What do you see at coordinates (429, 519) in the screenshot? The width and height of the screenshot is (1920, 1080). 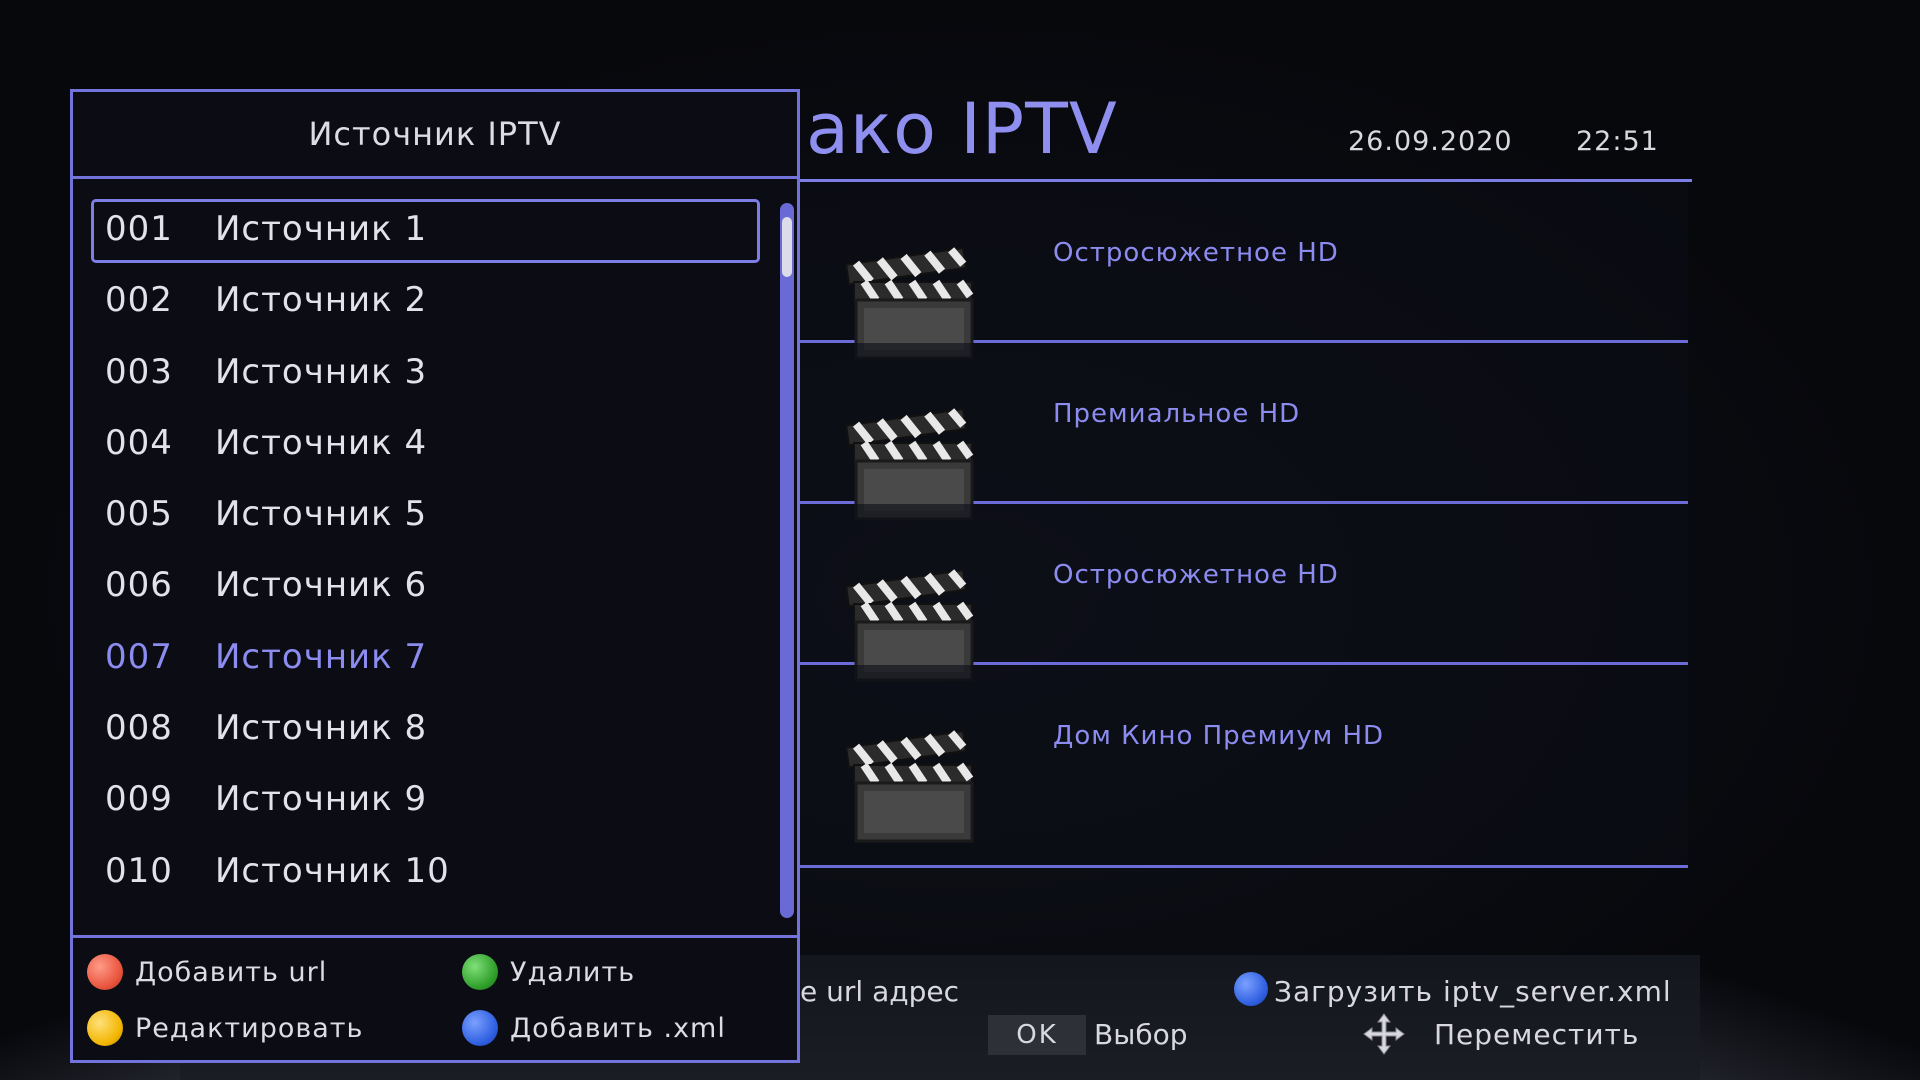 I see `source-item: 005 Источник 5` at bounding box center [429, 519].